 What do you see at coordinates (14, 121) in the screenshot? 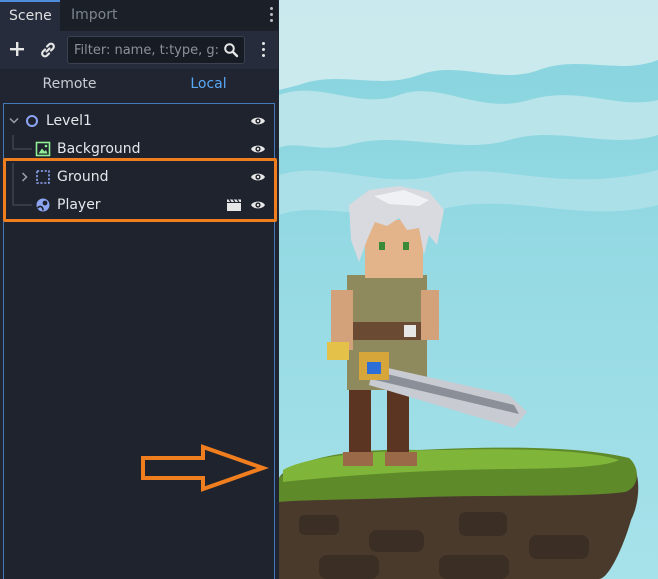
I see `chevron-down-icon` at bounding box center [14, 121].